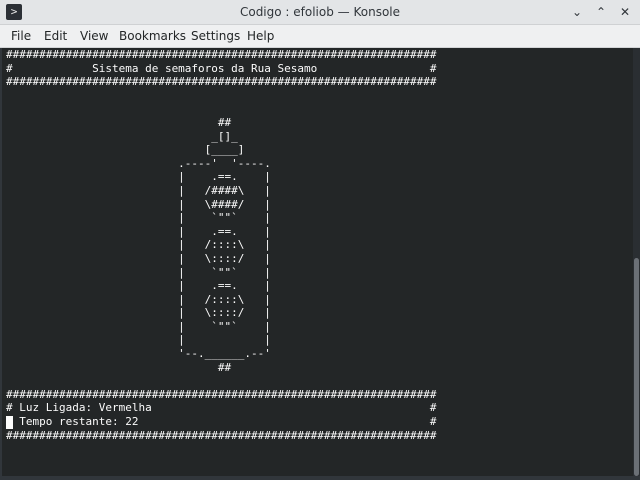  What do you see at coordinates (55, 36) in the screenshot?
I see `menu-edit: Edit` at bounding box center [55, 36].